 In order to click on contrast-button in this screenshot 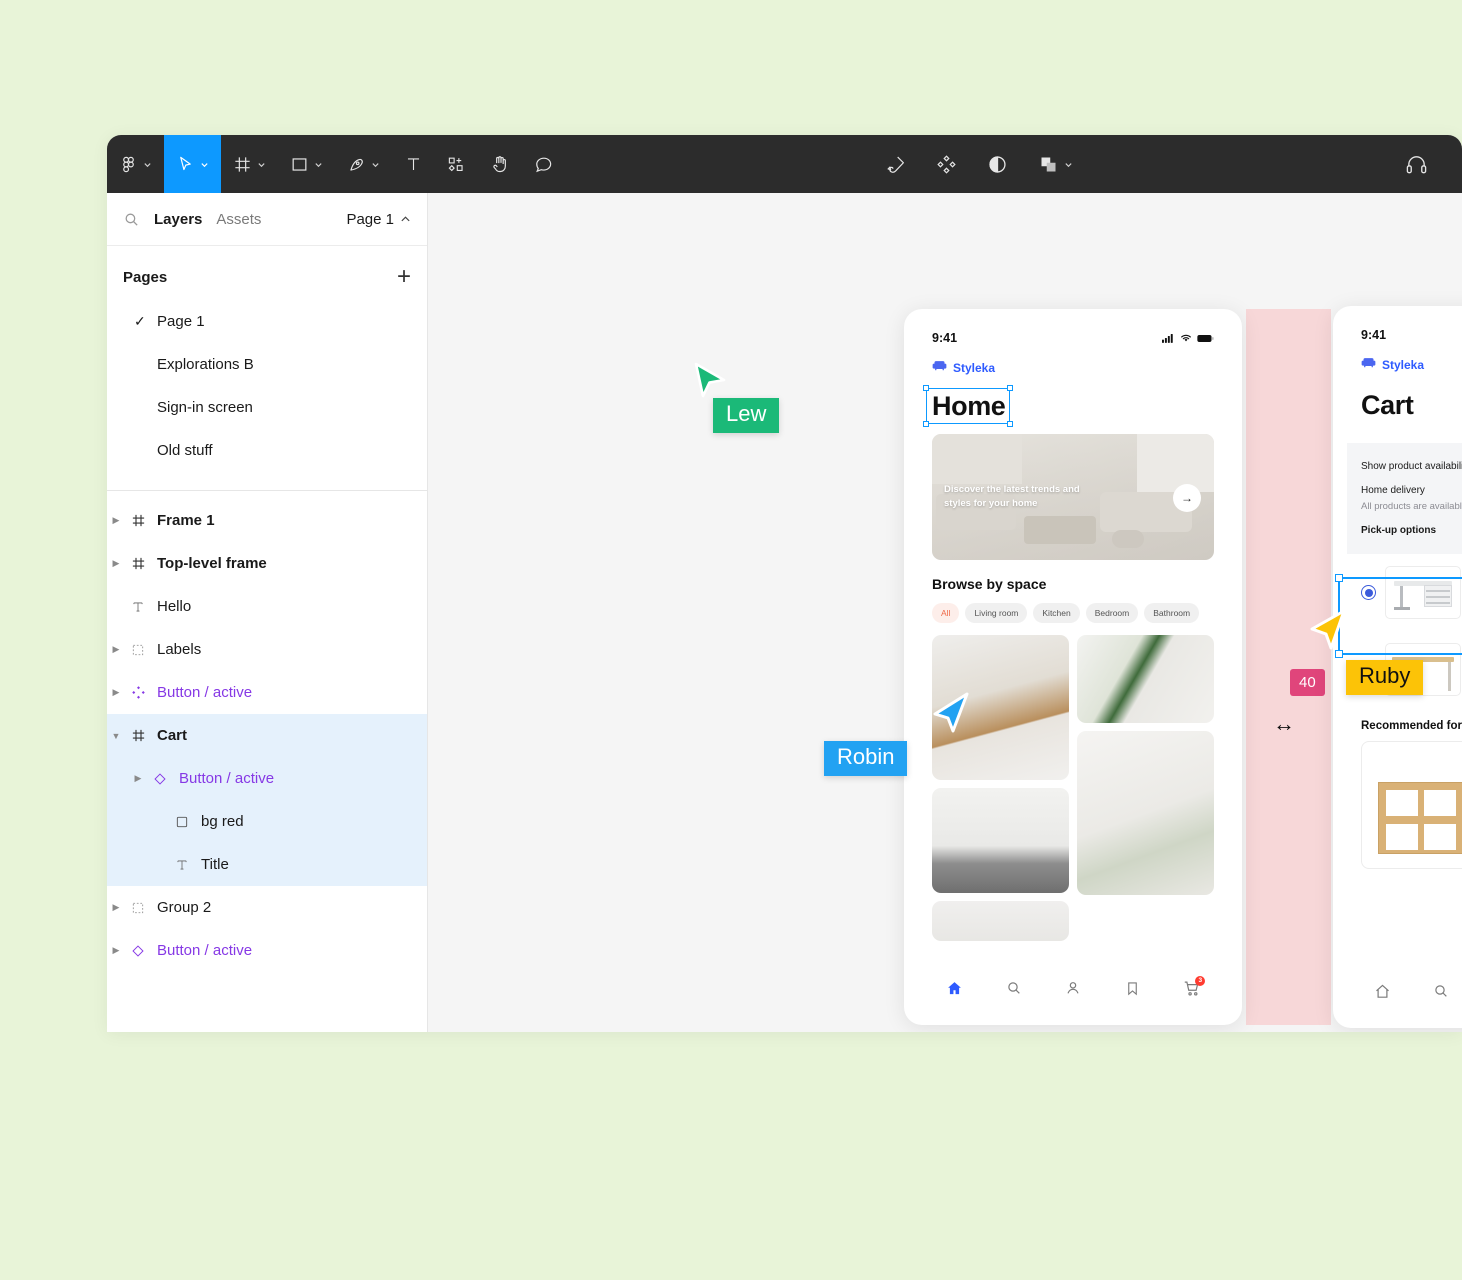, I will do `click(997, 164)`.